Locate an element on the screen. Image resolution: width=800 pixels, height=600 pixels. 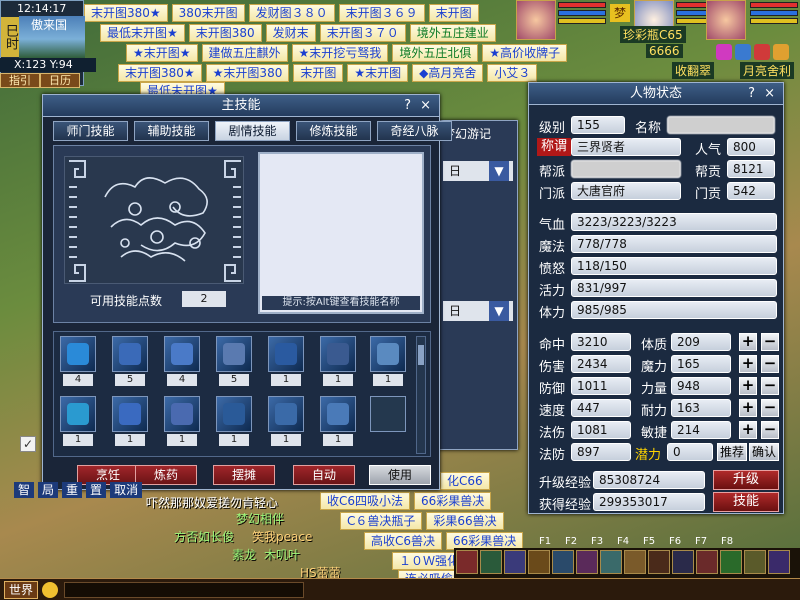
gear-icon is located at coordinates (491, 562).